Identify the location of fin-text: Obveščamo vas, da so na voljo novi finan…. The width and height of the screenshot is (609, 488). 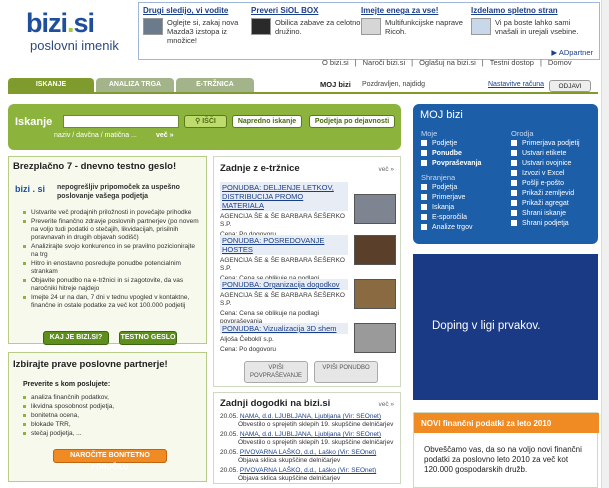
(503, 459).